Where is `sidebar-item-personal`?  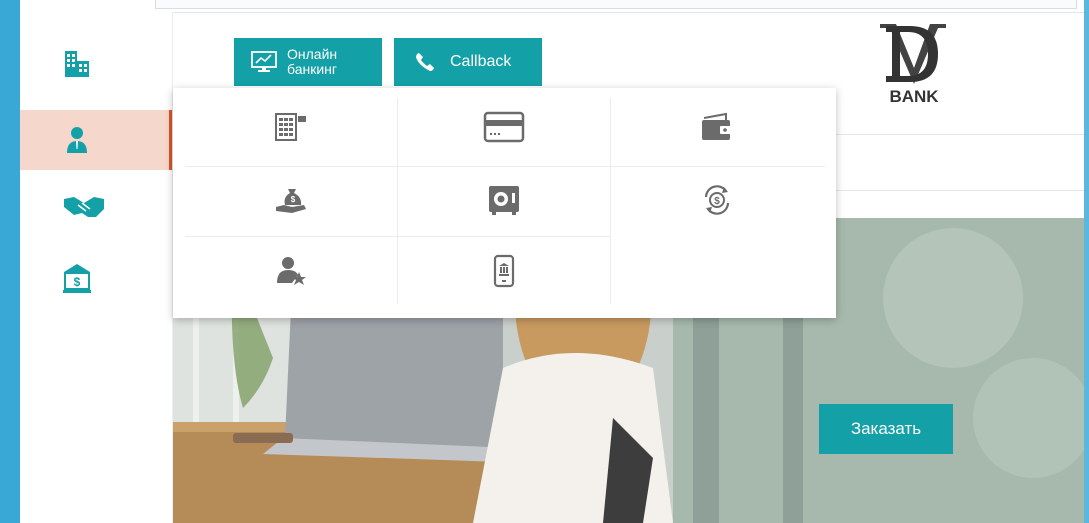 sidebar-item-personal is located at coordinates (96, 140).